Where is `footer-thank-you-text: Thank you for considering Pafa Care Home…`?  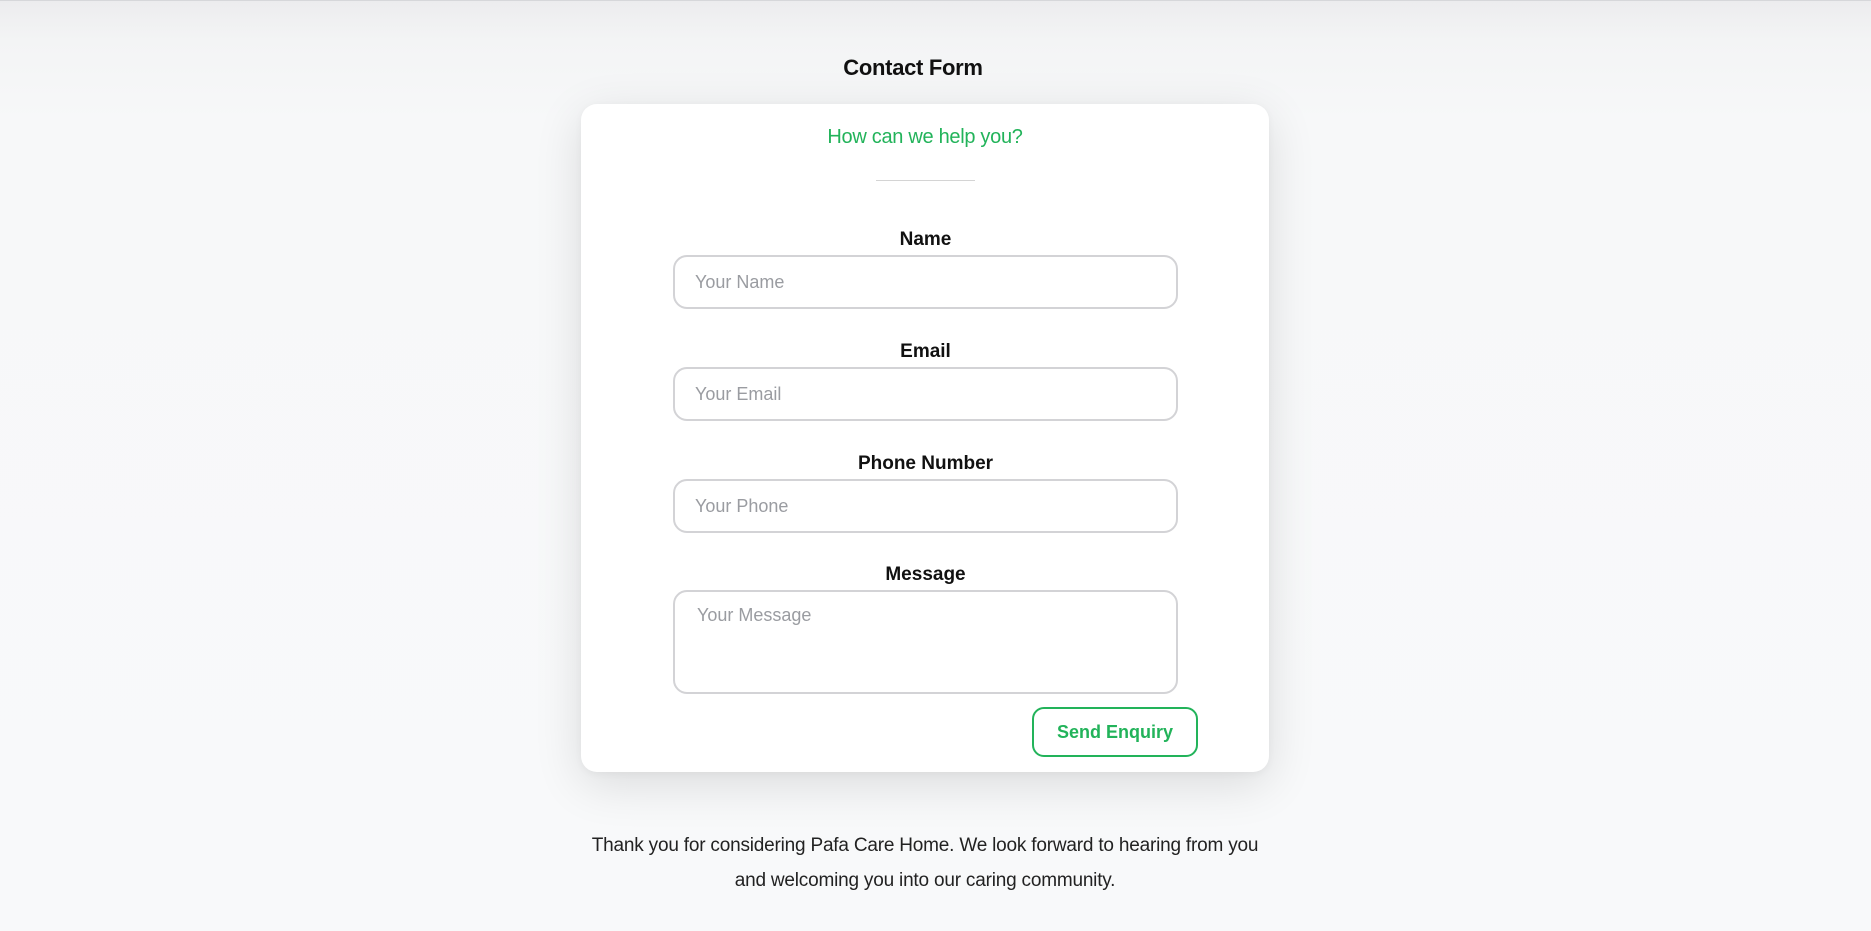 footer-thank-you-text: Thank you for considering Pafa Care Home… is located at coordinates (925, 863).